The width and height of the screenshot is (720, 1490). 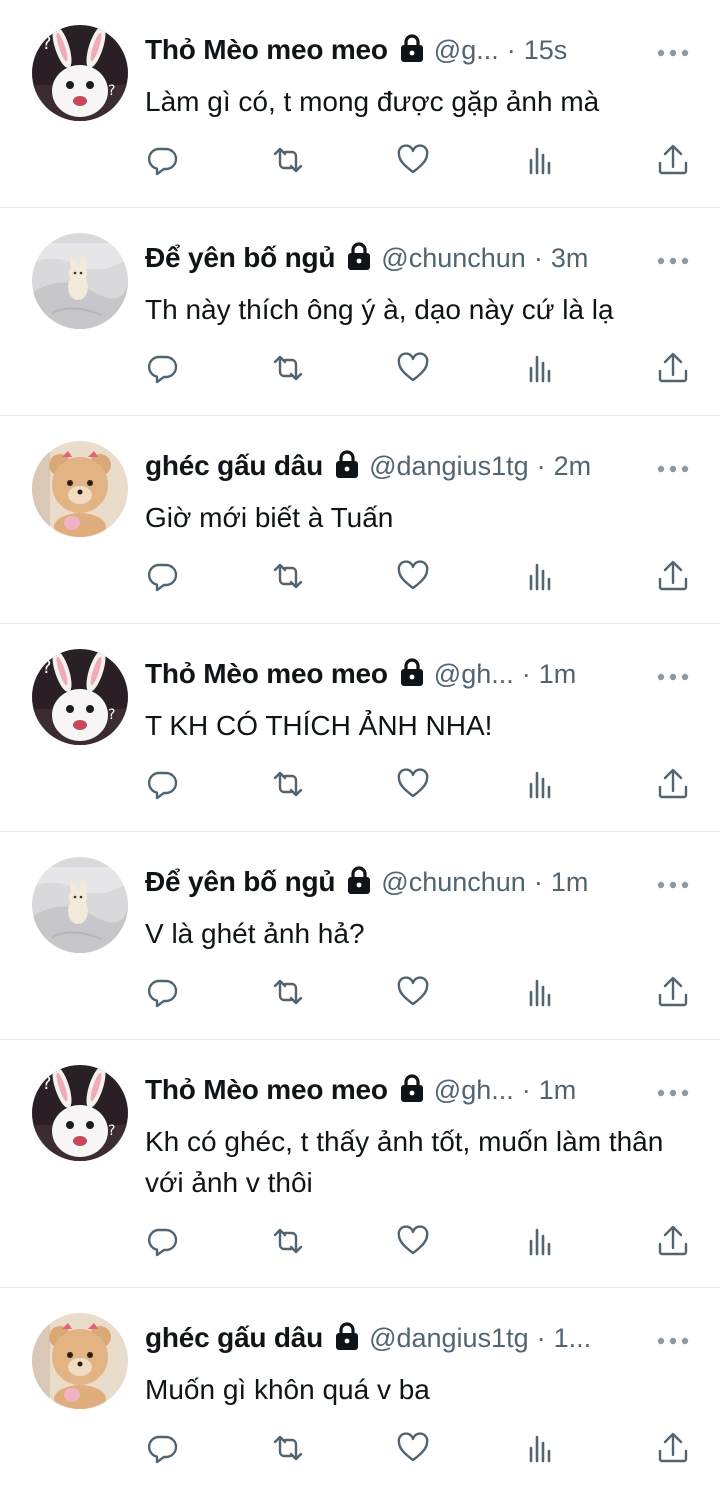 I want to click on tweet-header: Thỏ Mèo meo meo @gh... · 1m, so click(x=387, y=1090).